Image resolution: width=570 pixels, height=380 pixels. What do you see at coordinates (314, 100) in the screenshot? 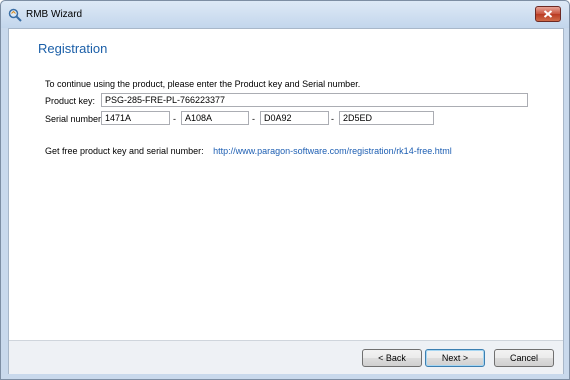
I see `product-key-input: PSG-285-FRE-PL-766223377` at bounding box center [314, 100].